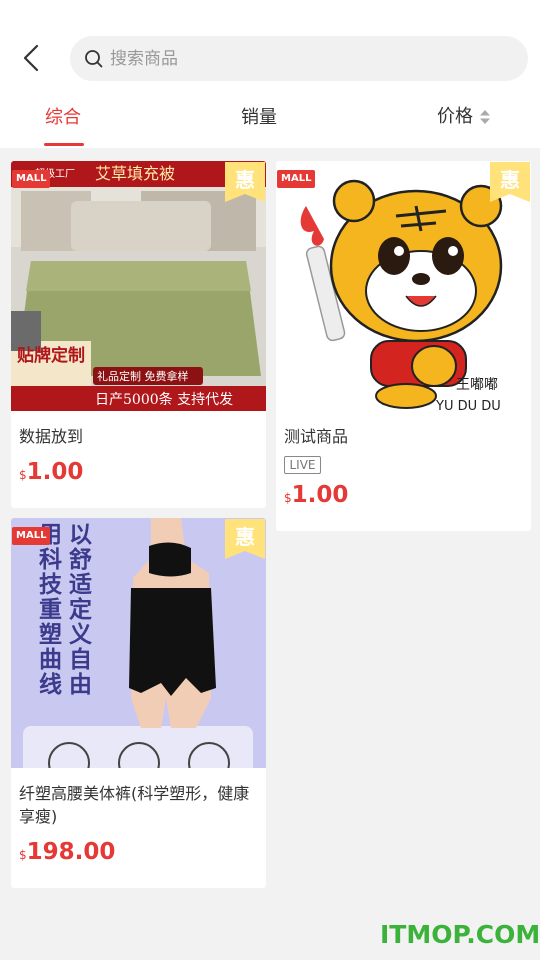  I want to click on image-text-name-en: YU DU DU, so click(468, 405).